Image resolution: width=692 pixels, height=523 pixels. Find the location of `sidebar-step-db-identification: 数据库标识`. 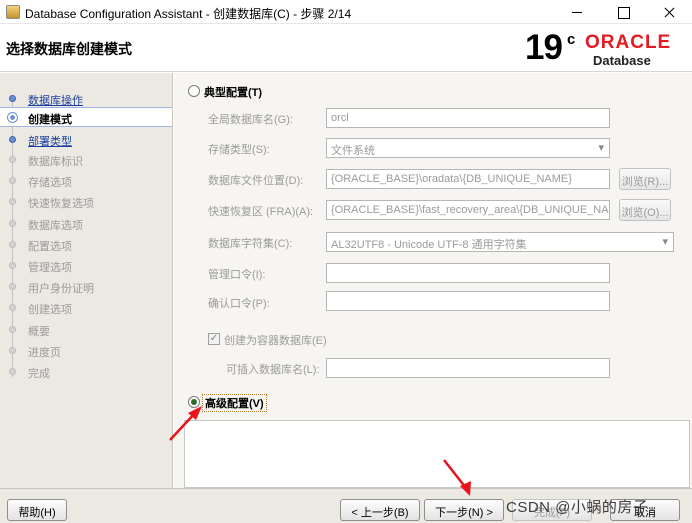

sidebar-step-db-identification: 数据库标识 is located at coordinates (86, 160).